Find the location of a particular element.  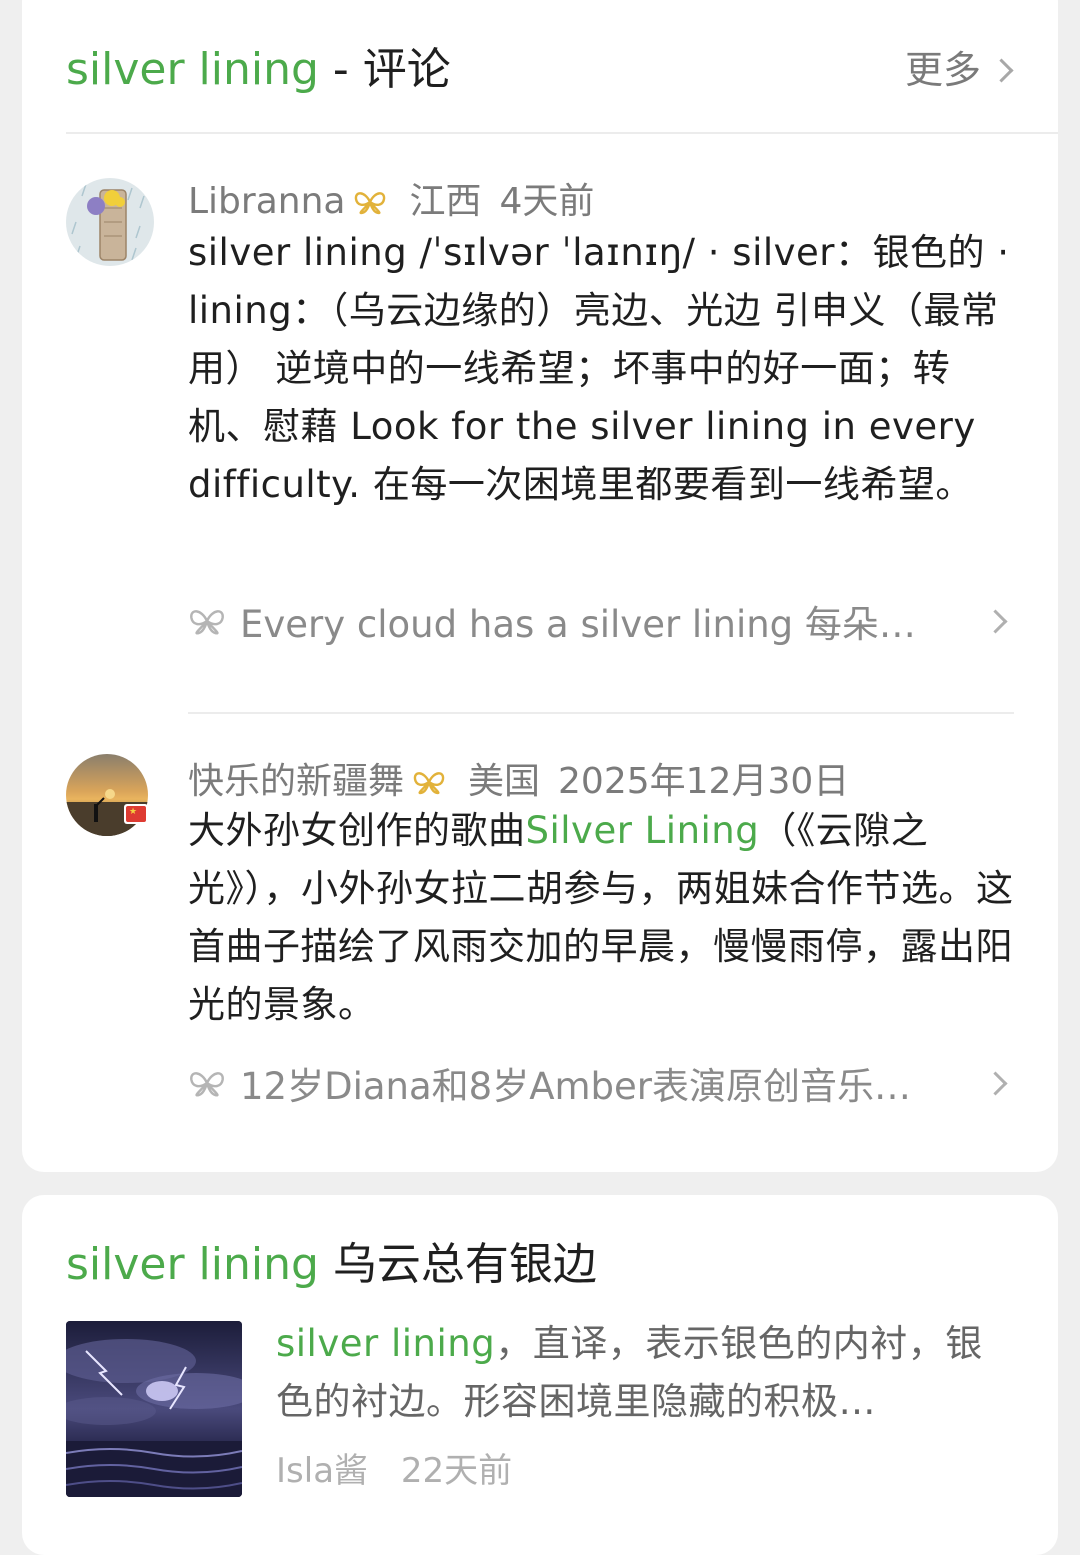

comments-title: silver lining - 评论 is located at coordinates (258, 70).